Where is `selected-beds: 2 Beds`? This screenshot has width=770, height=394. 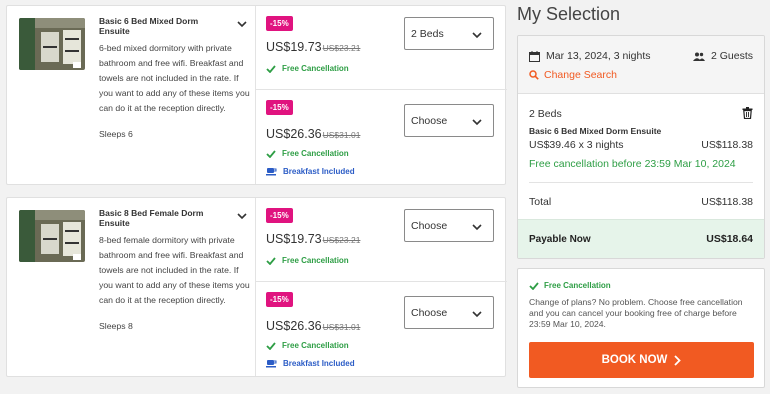 selected-beds: 2 Beds is located at coordinates (545, 114).